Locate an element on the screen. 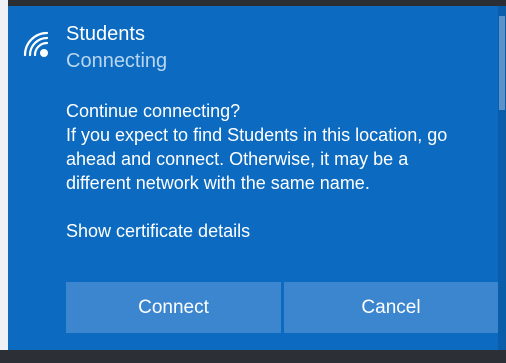  connect-button: Connect is located at coordinates (173, 307).